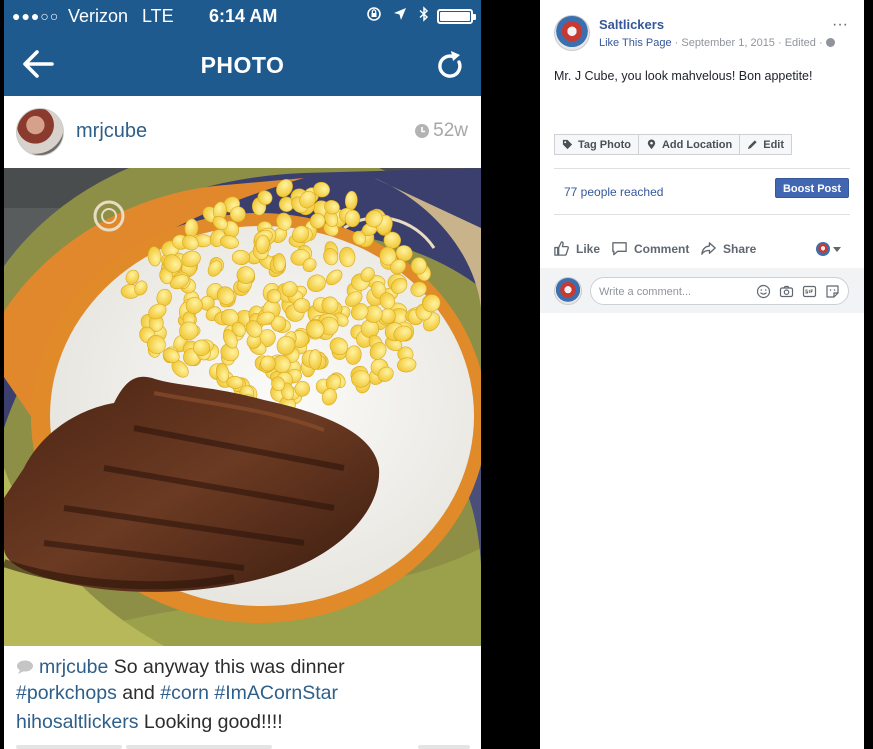 The height and width of the screenshot is (749, 873). Describe the element at coordinates (619, 249) in the screenshot. I see `comment-bubble-icon` at that location.